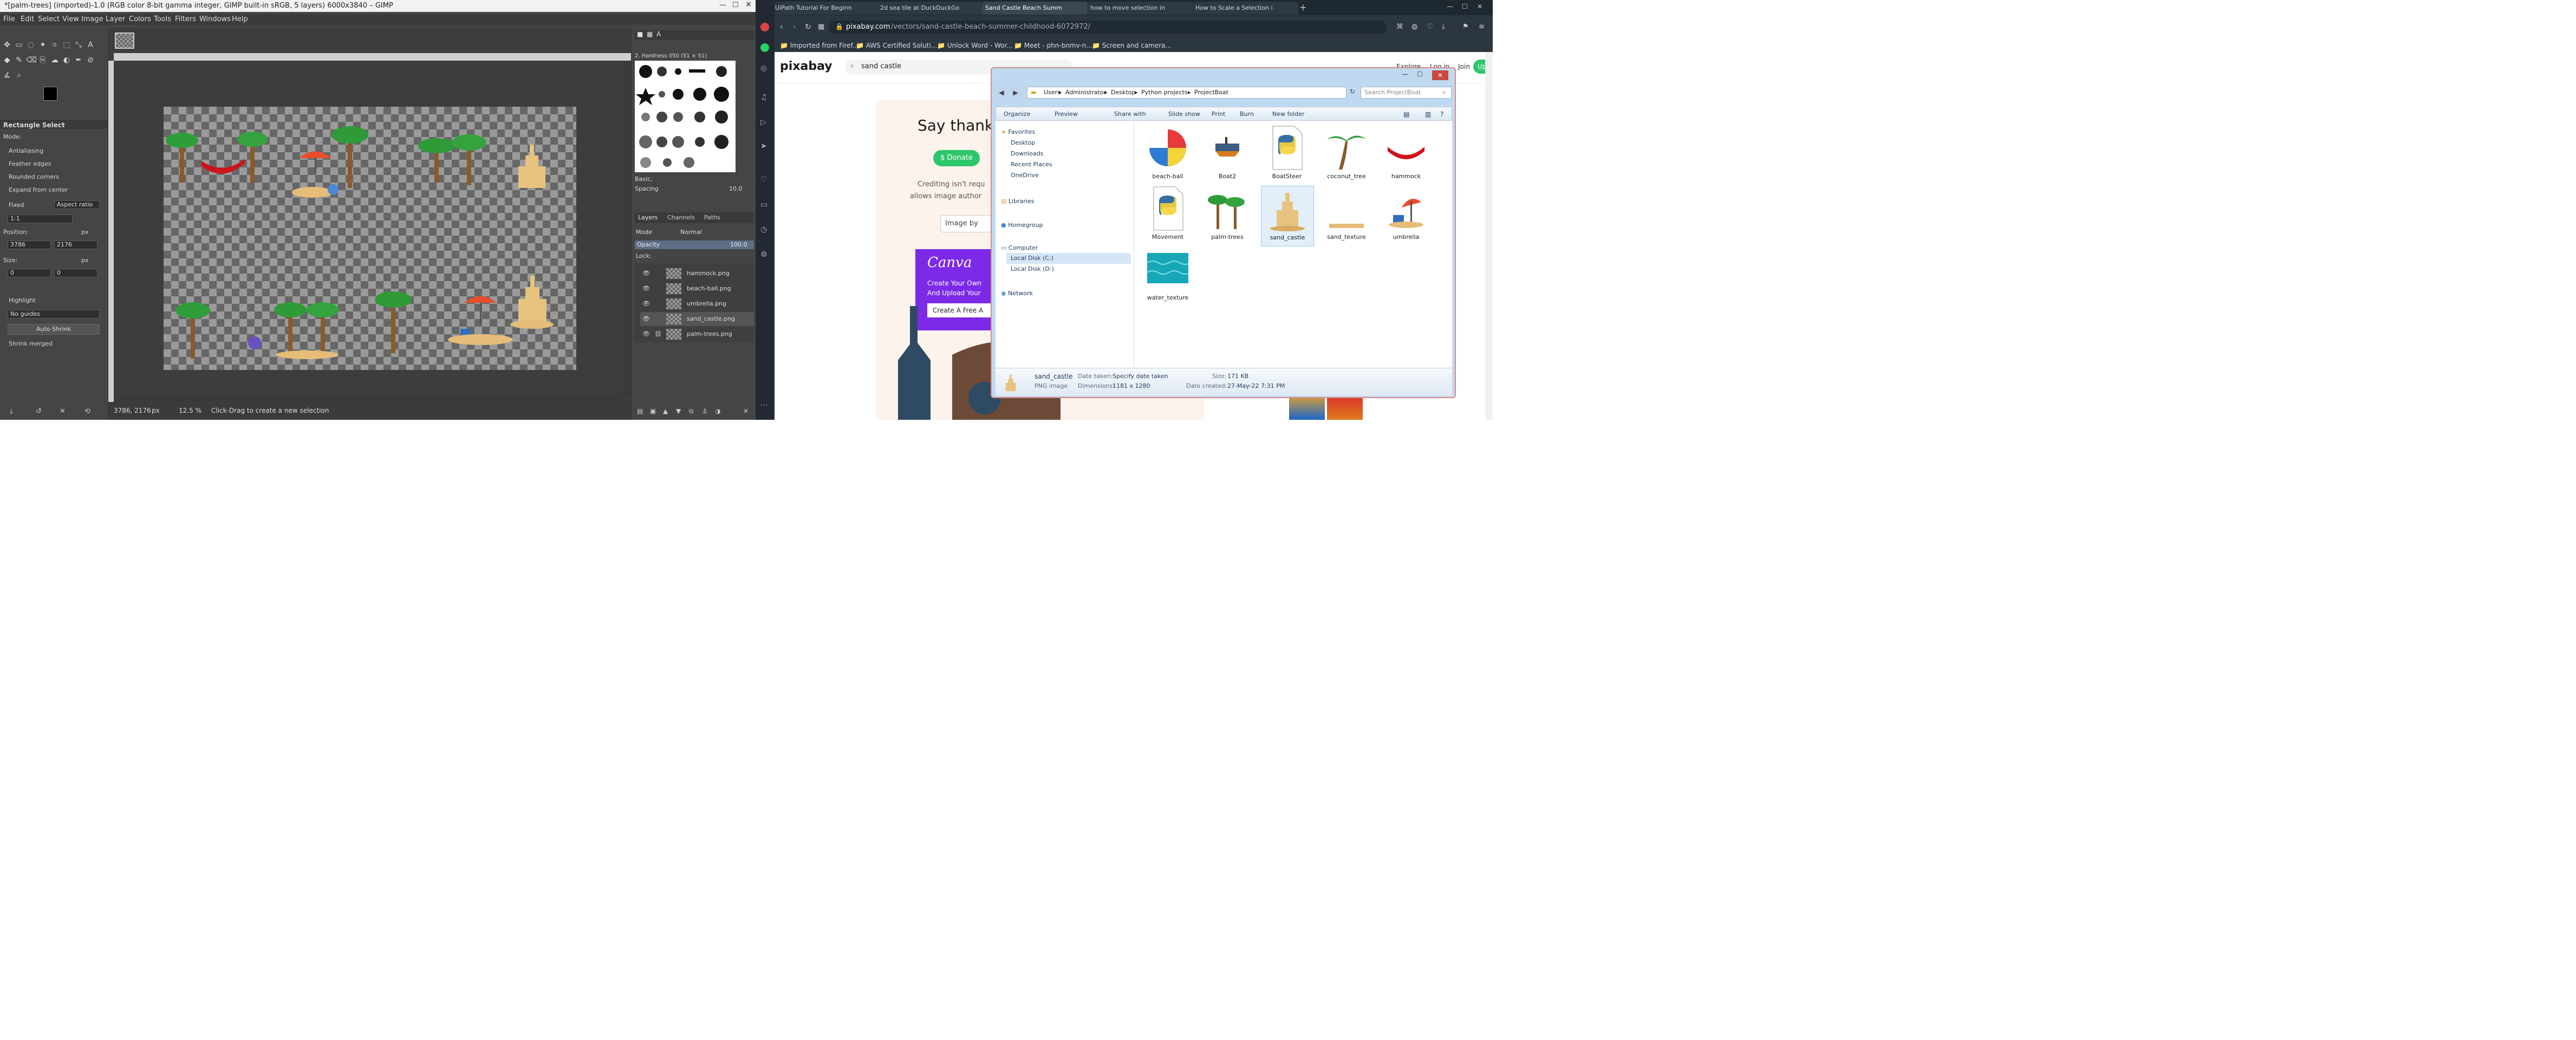  Describe the element at coordinates (691, 232) in the screenshot. I see `layer-mode-select: Normal` at that location.